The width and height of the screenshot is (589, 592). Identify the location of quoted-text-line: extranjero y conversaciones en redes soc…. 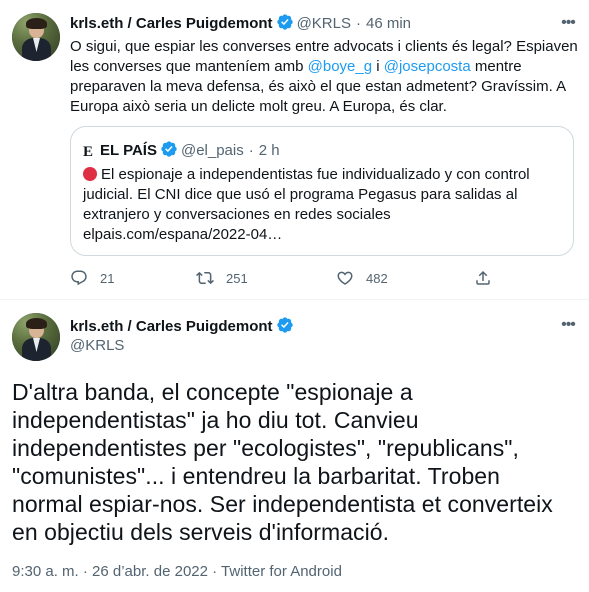
(237, 214).